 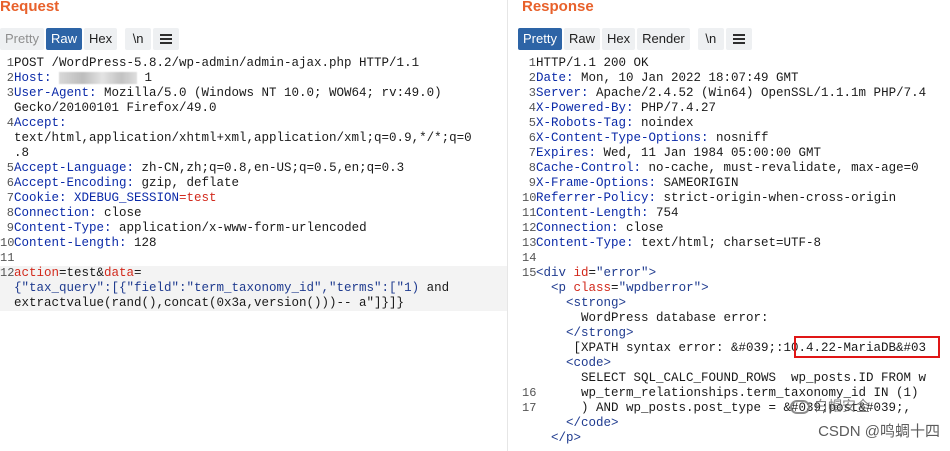 I want to click on request-toolbar: Pretty Raw Hex \n, so click(x=90, y=39).